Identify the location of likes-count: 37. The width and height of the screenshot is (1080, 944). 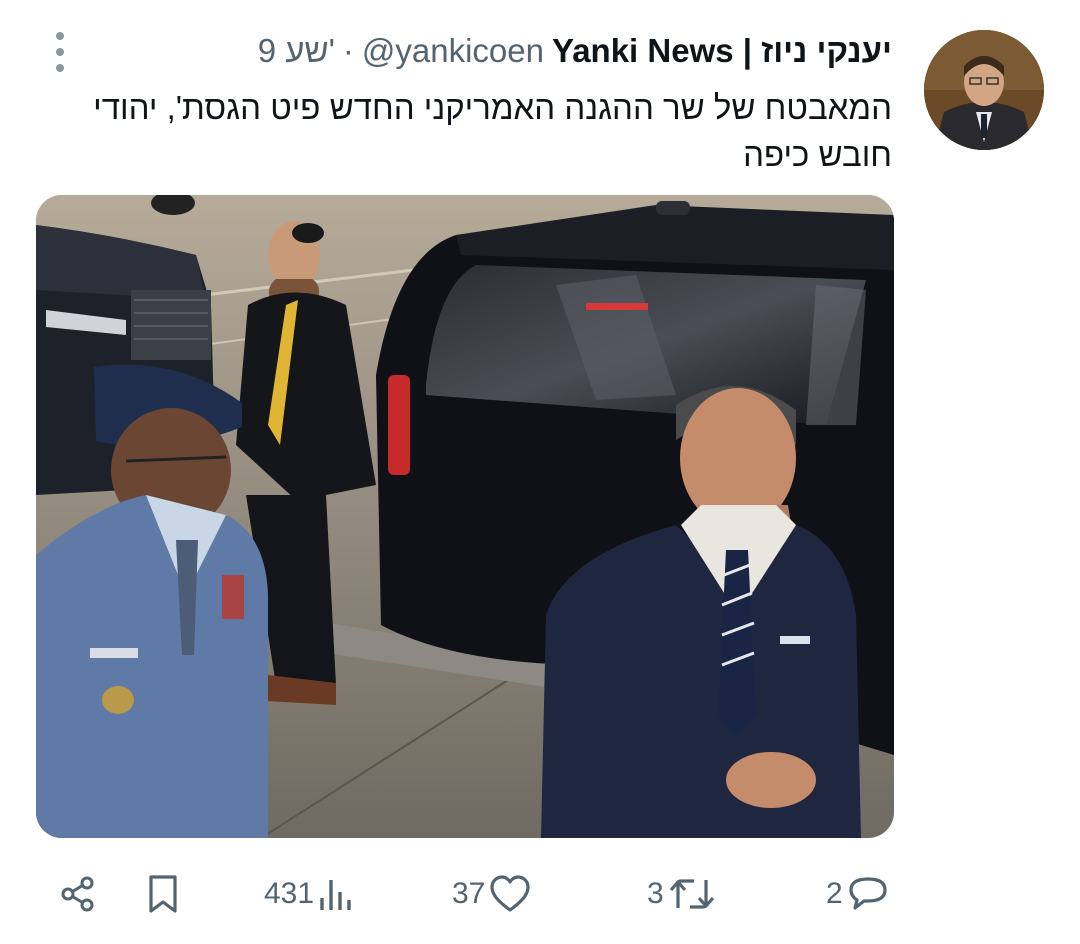
(469, 893).